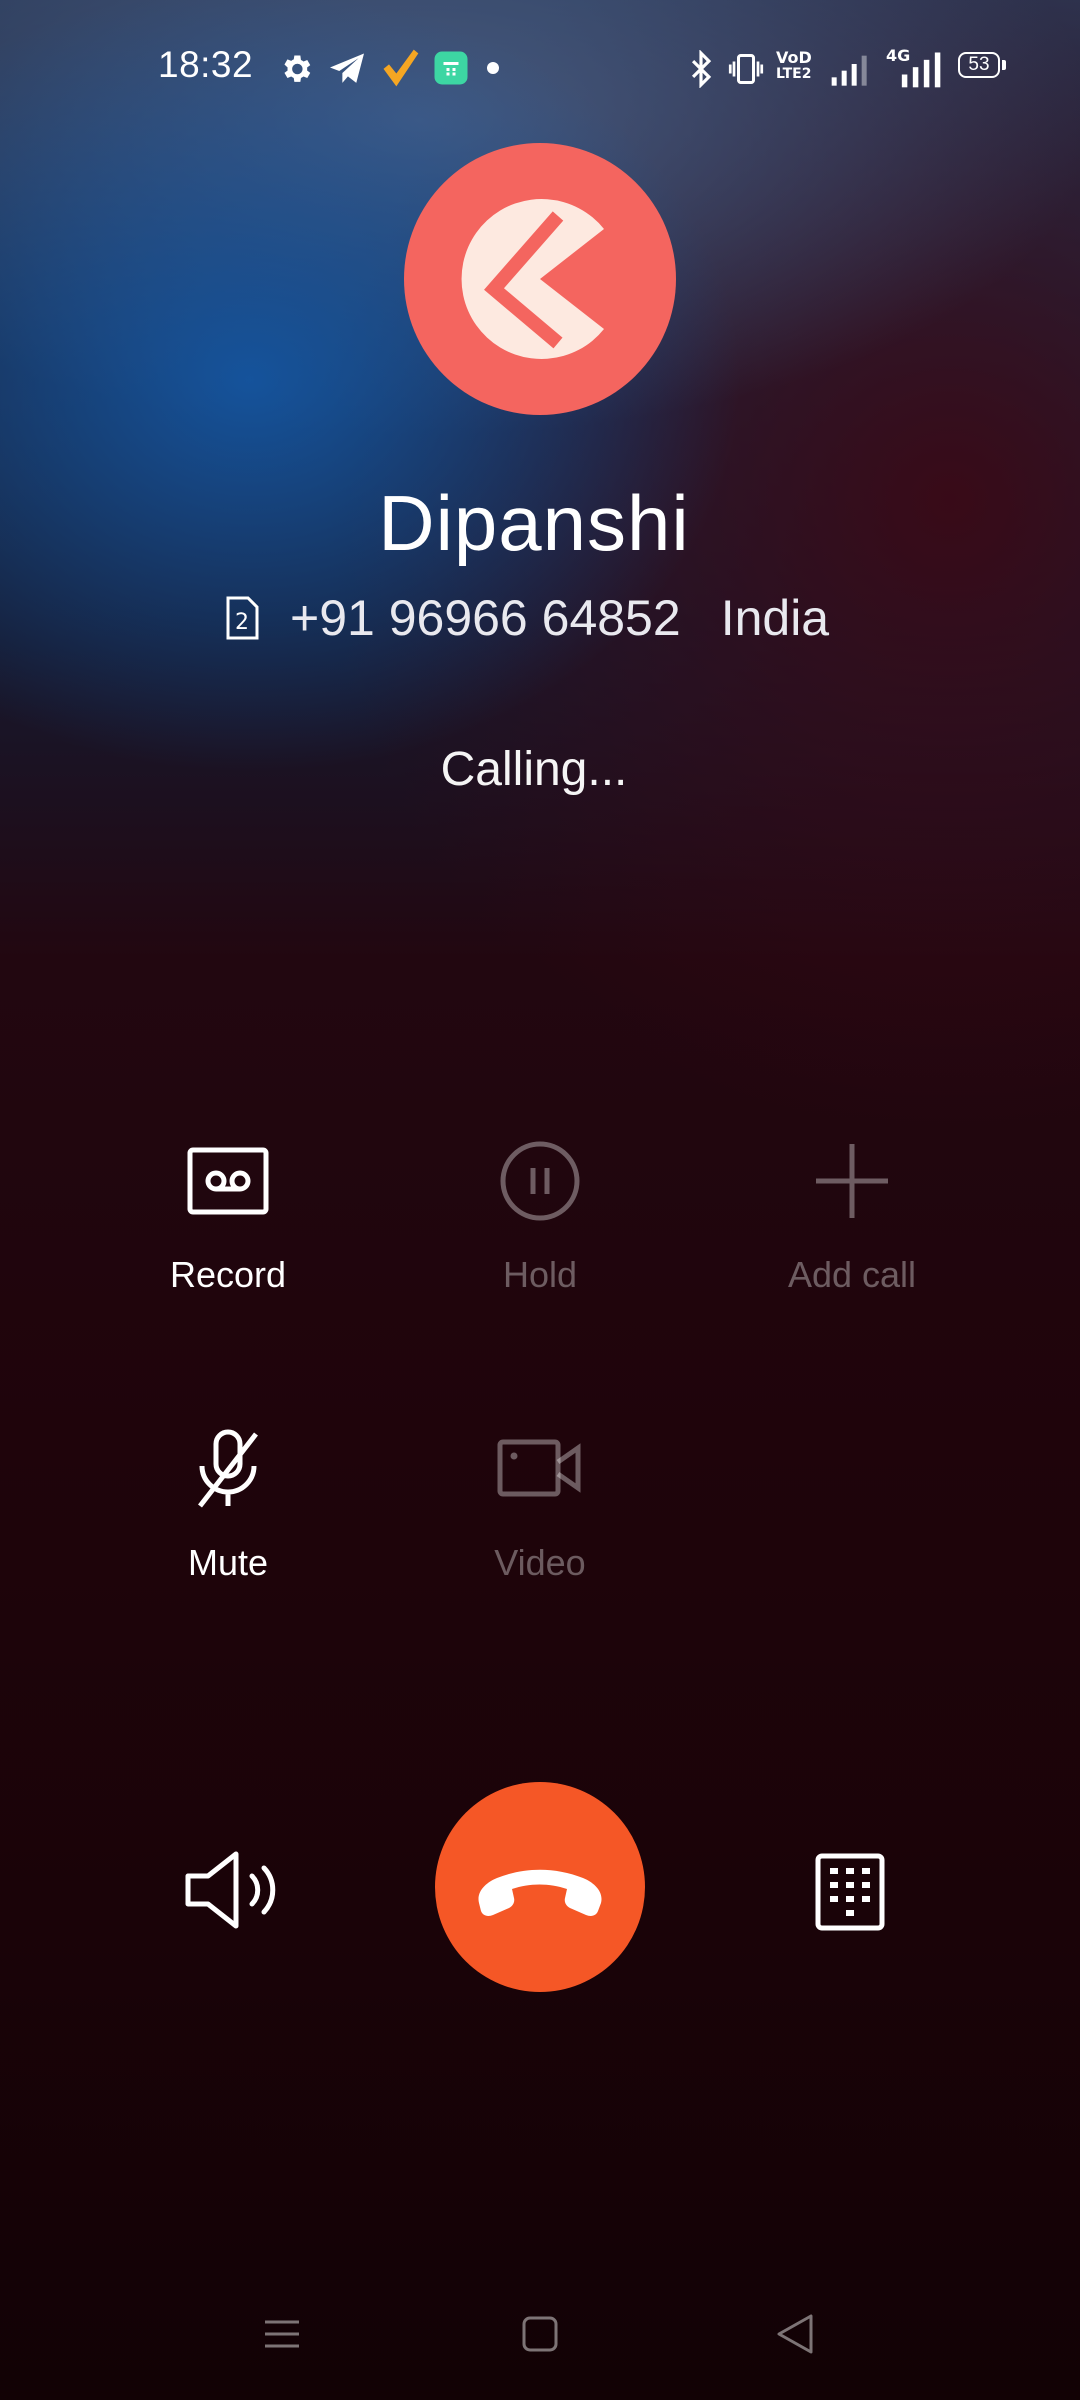  I want to click on status-time: 18:32, so click(206, 64).